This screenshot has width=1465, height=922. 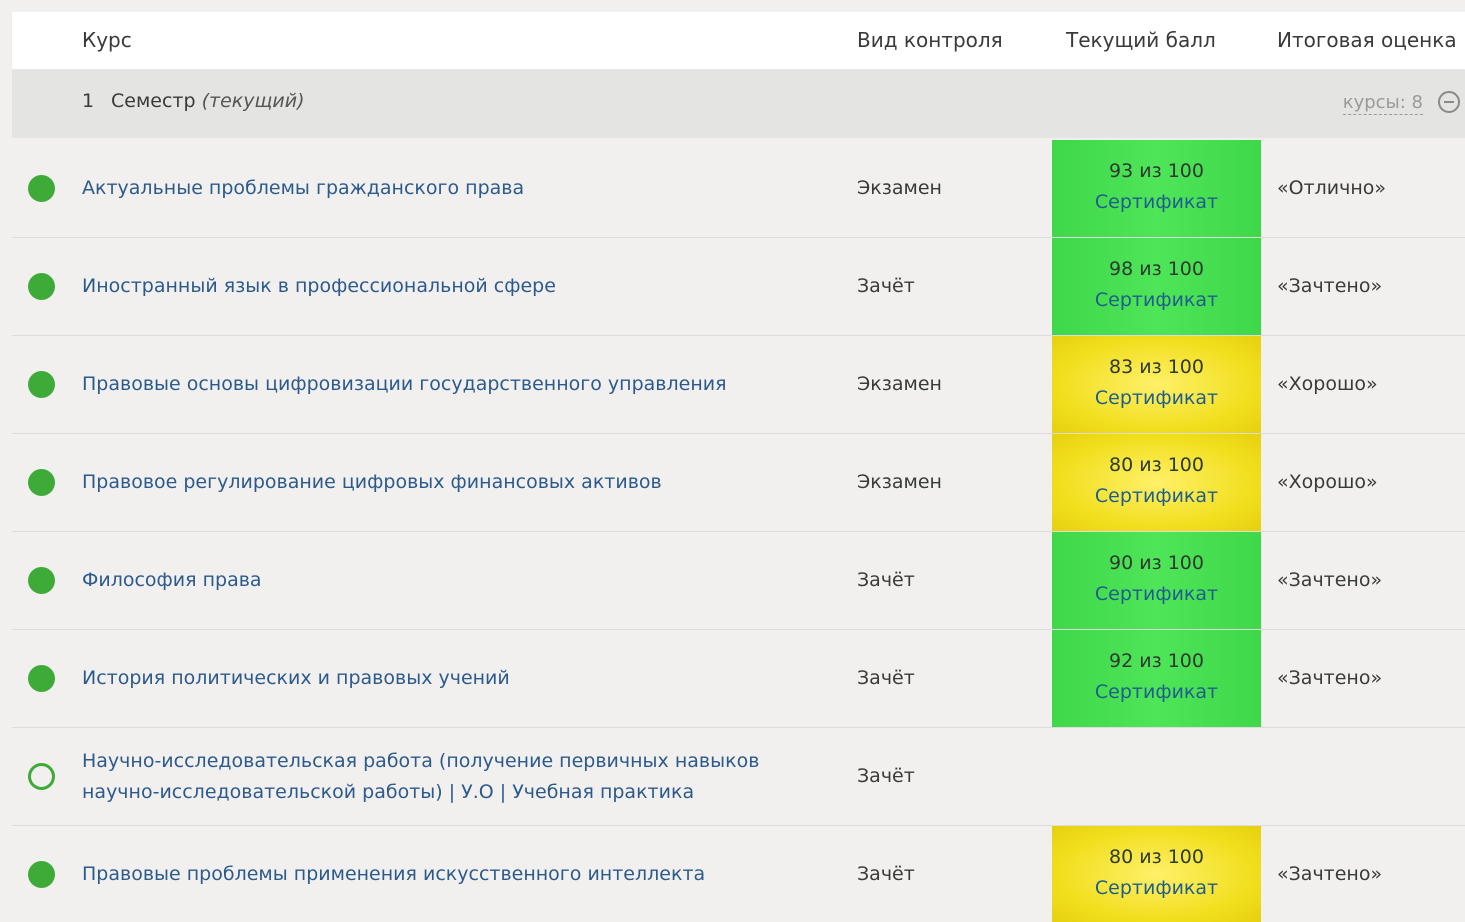 What do you see at coordinates (1141, 40) in the screenshot?
I see `column-header-current-score: Текущий балл` at bounding box center [1141, 40].